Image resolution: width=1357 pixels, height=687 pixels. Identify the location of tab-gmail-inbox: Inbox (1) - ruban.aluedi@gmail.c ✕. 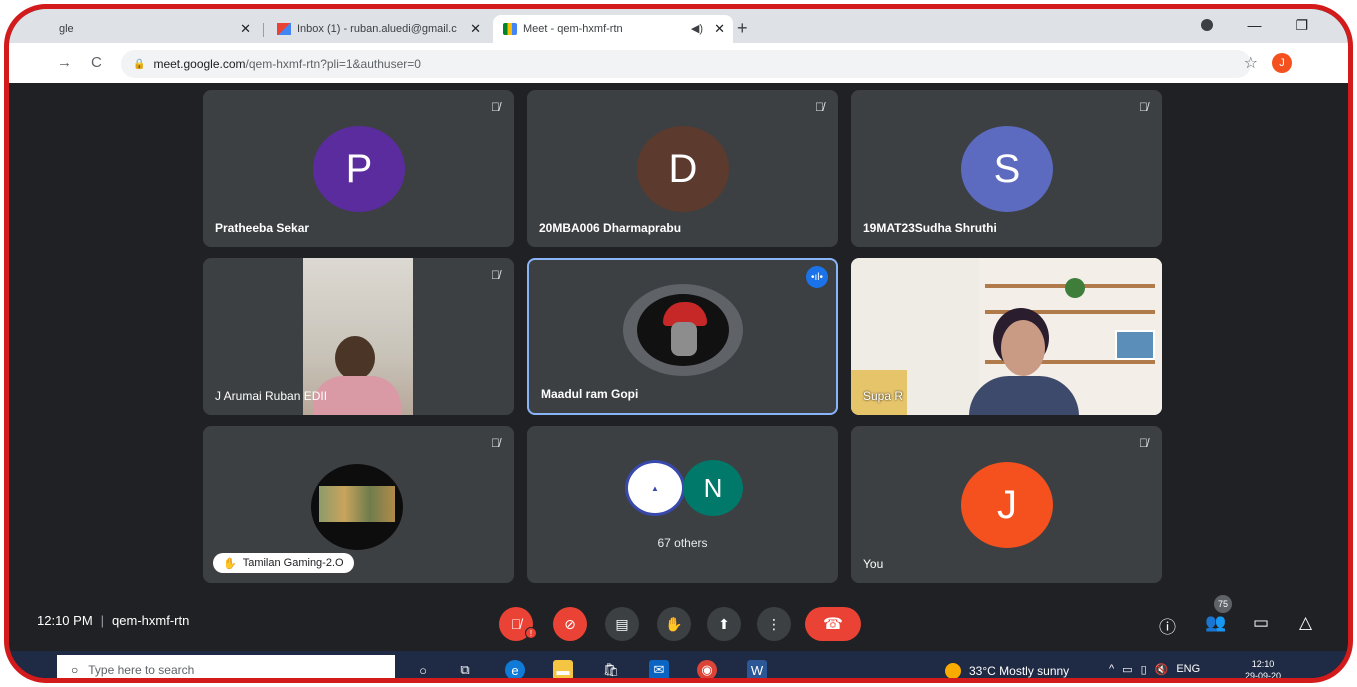
(378, 29).